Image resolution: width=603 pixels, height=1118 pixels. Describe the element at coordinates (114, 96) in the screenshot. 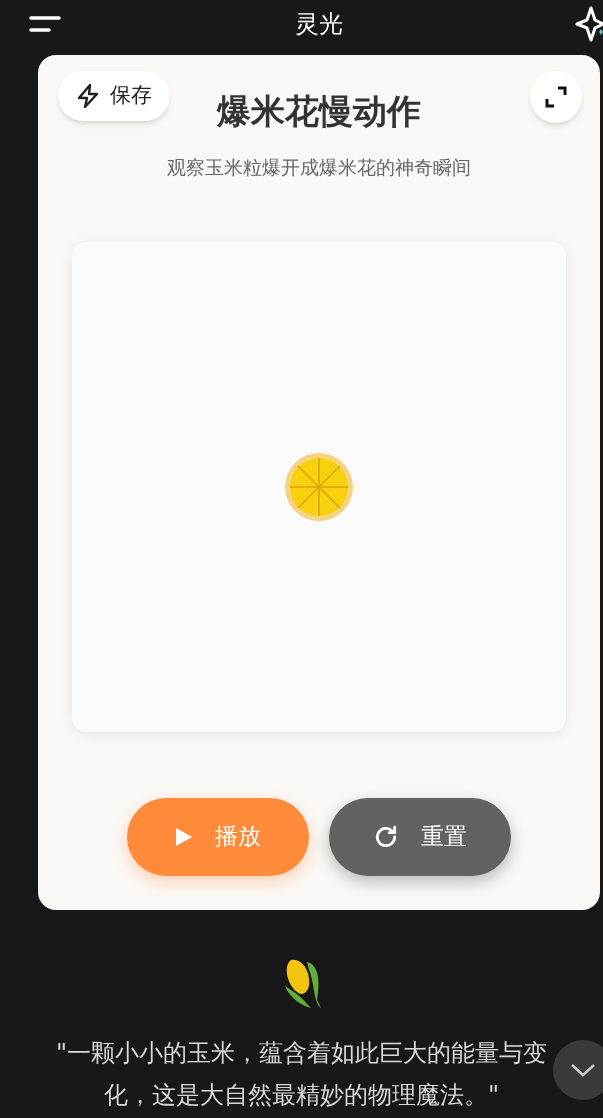

I see `save-button: 保存` at that location.